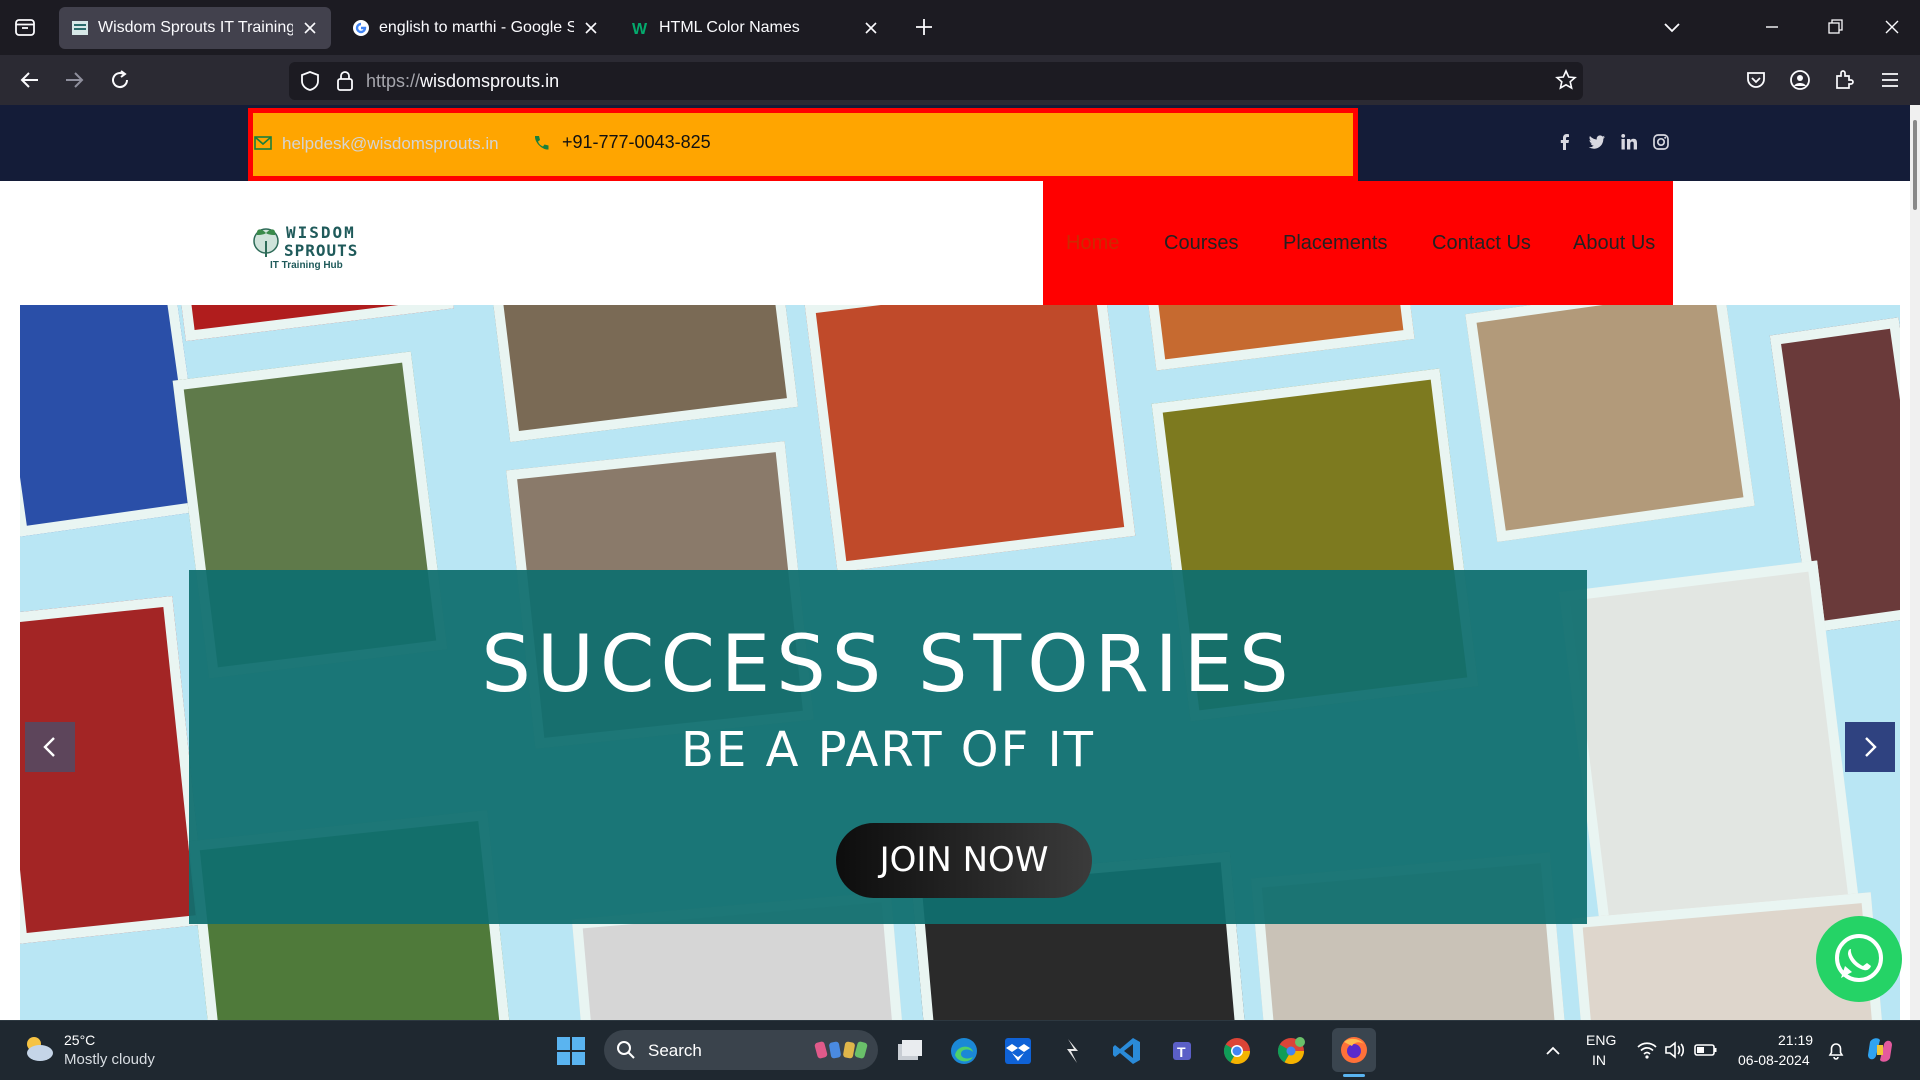  Describe the element at coordinates (729, 27) in the screenshot. I see `tab-label: HTML Color Names` at that location.